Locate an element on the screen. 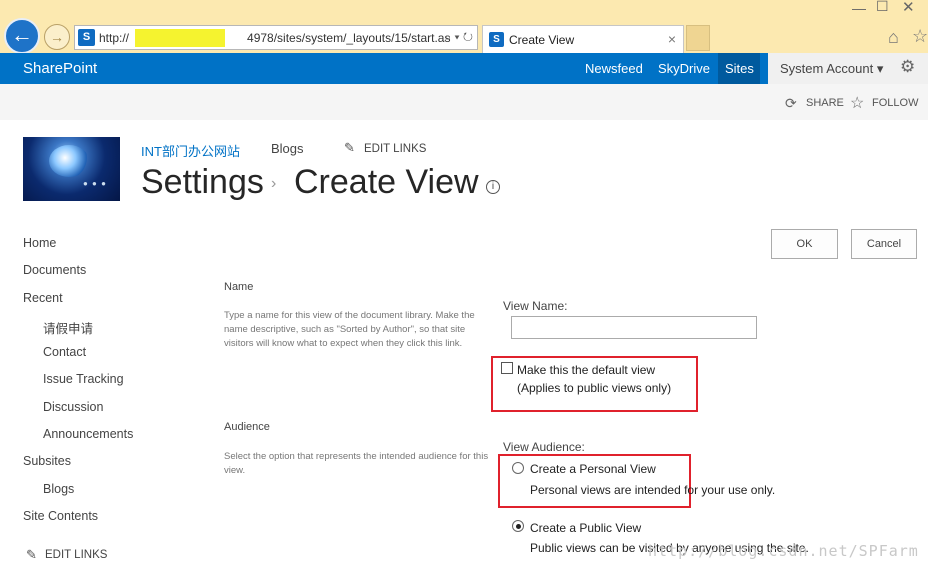  nav-item-subsites: Subsites is located at coordinates (47, 461).